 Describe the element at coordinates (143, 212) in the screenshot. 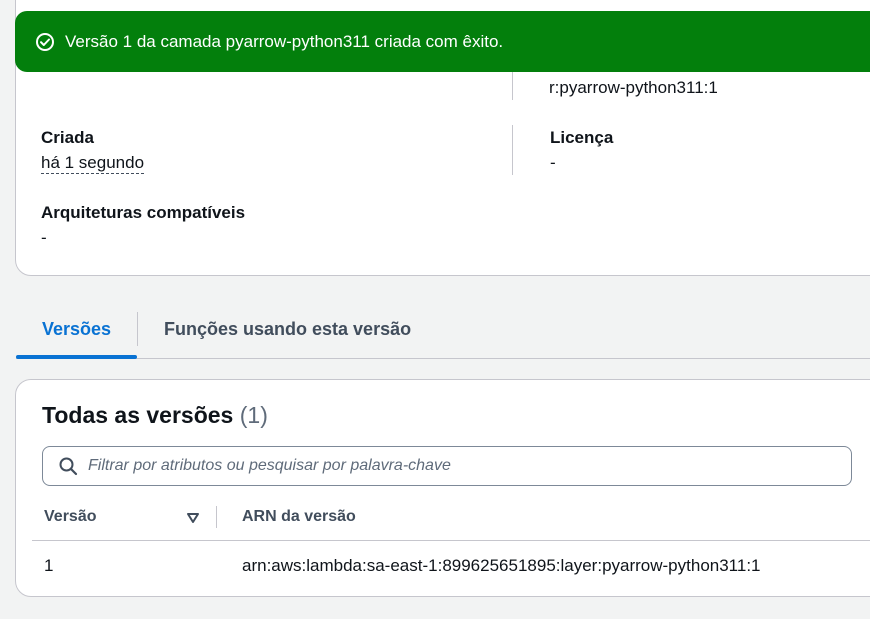

I see `architectures-label: Arquiteturas compatíveis` at that location.